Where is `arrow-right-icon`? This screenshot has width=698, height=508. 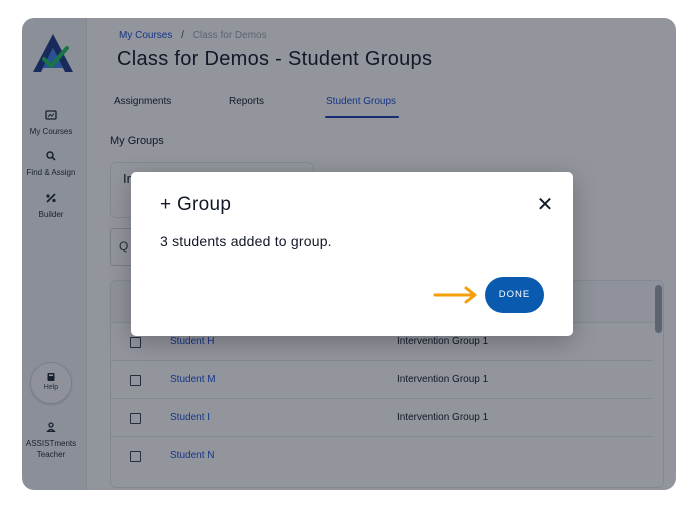 arrow-right-icon is located at coordinates (455, 295).